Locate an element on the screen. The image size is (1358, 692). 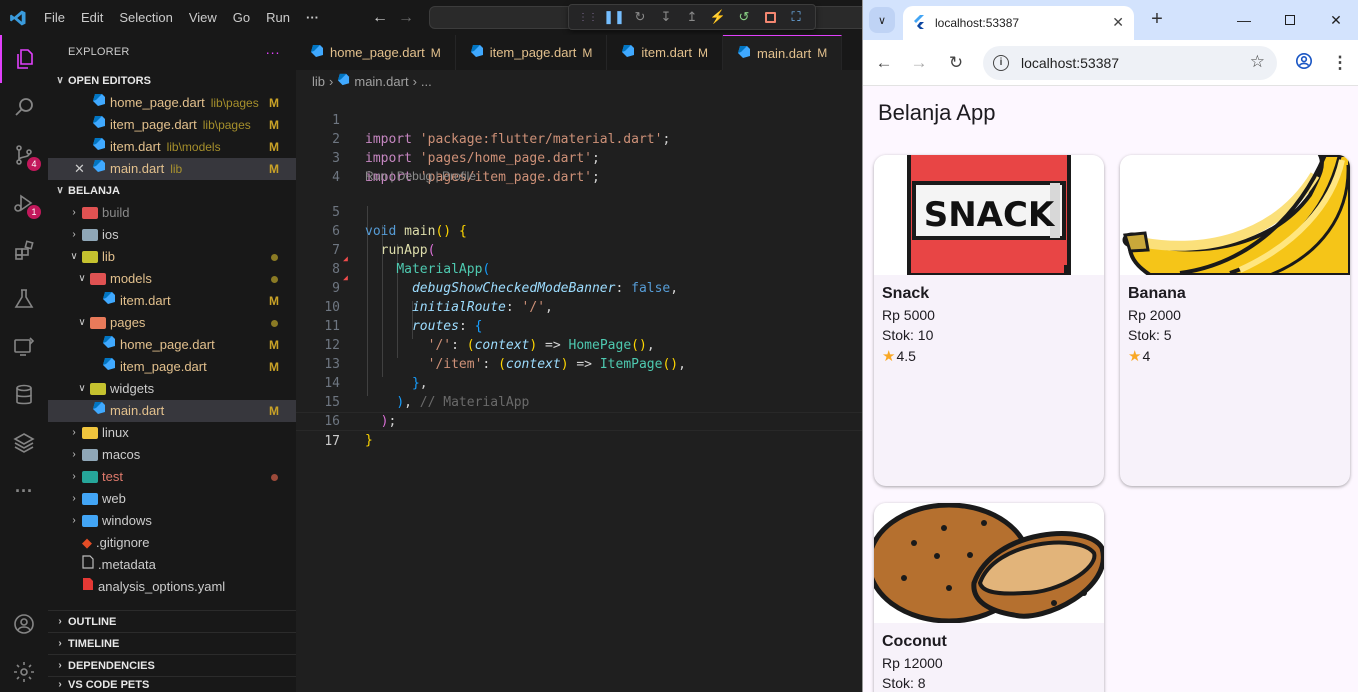
tree-label: build is located at coordinates (116, 212).